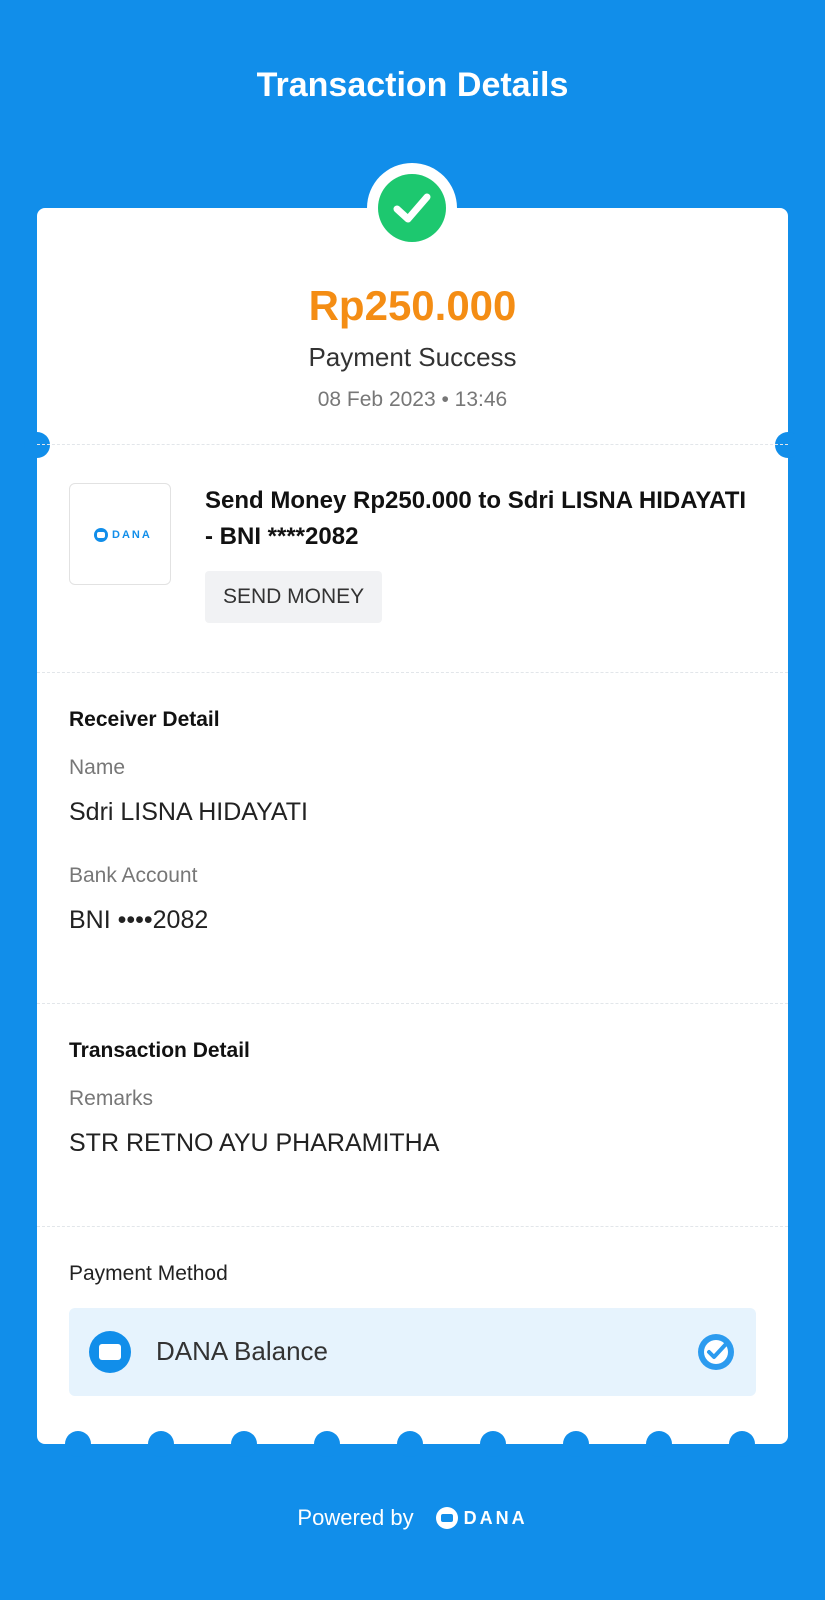  I want to click on remarks-label: Remarks, so click(111, 1098).